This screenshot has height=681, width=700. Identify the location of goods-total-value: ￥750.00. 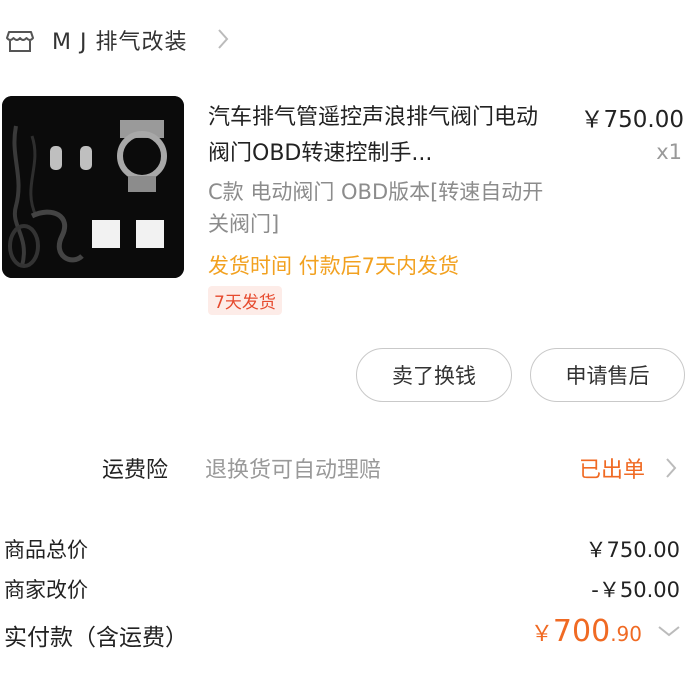
(632, 550).